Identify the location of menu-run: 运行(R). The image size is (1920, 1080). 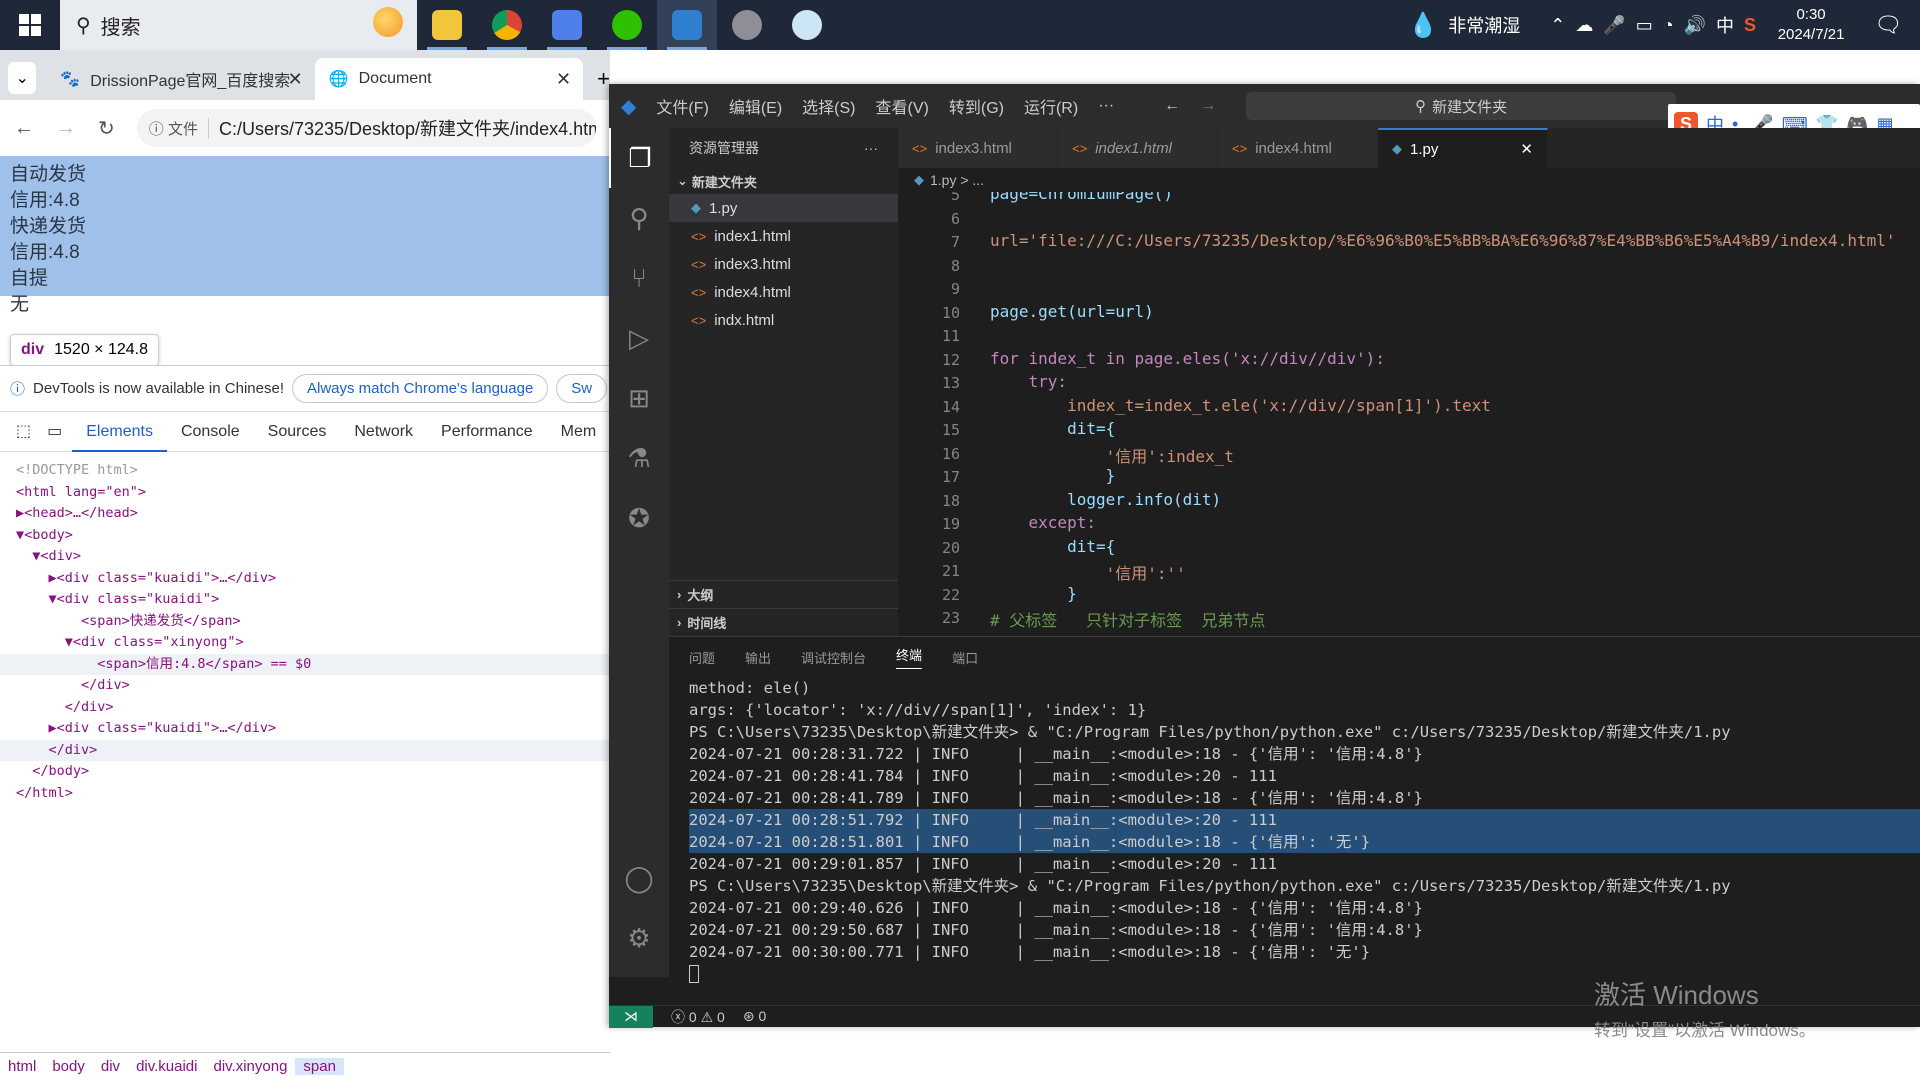
(1051, 106).